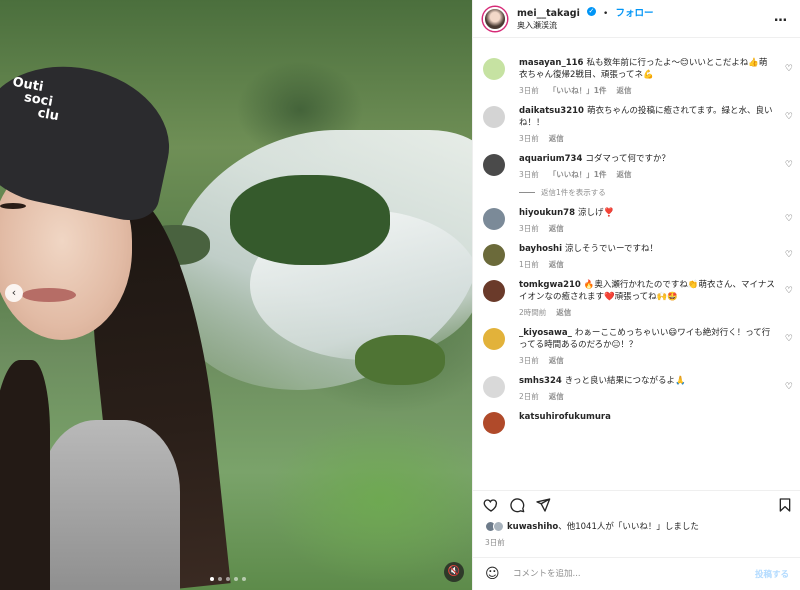 This screenshot has width=800, height=590. I want to click on comment-username: tomkgwa210, so click(550, 285).